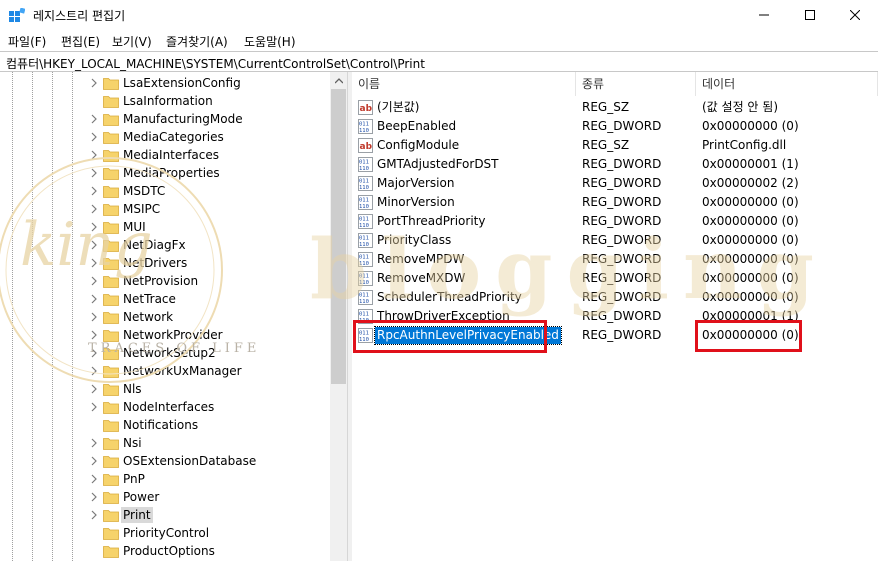 The height and width of the screenshot is (561, 878). I want to click on value-row: ab (기본값) REG_SZ (값 설정 안 됨), so click(615, 107).